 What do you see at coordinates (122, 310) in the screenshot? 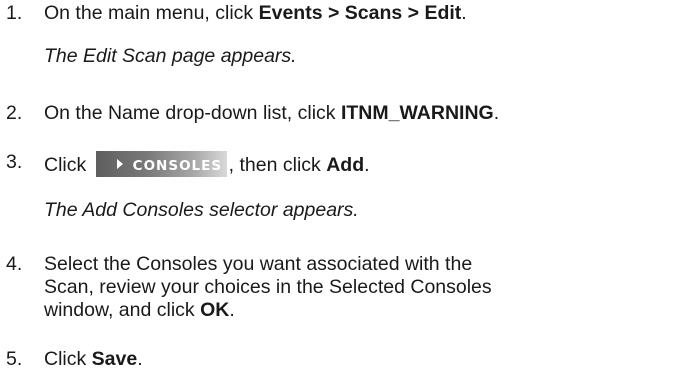
I see `instruction-text: window, and click` at bounding box center [122, 310].